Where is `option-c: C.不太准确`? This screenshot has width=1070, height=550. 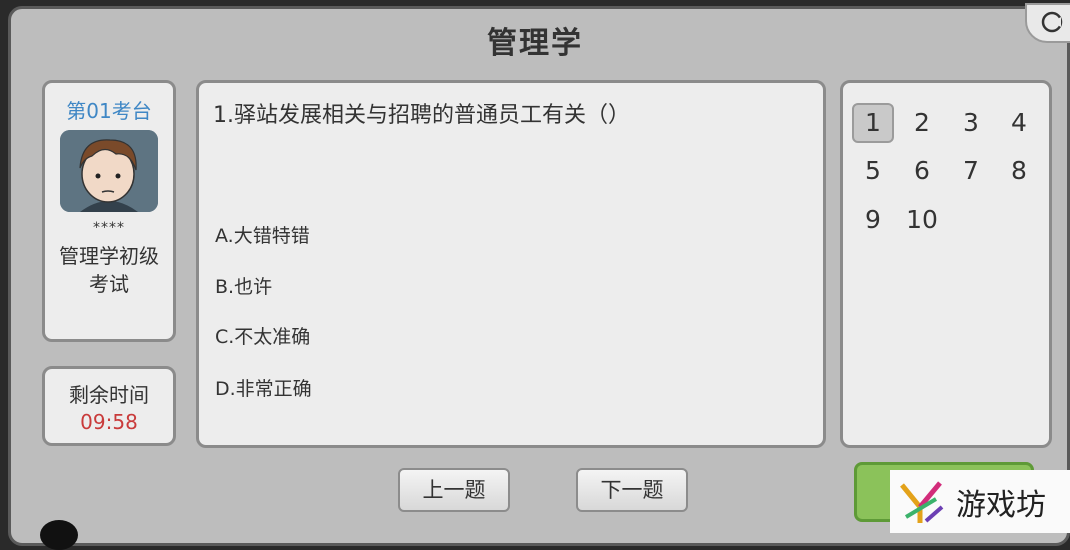
option-c: C.不太准确 is located at coordinates (262, 335).